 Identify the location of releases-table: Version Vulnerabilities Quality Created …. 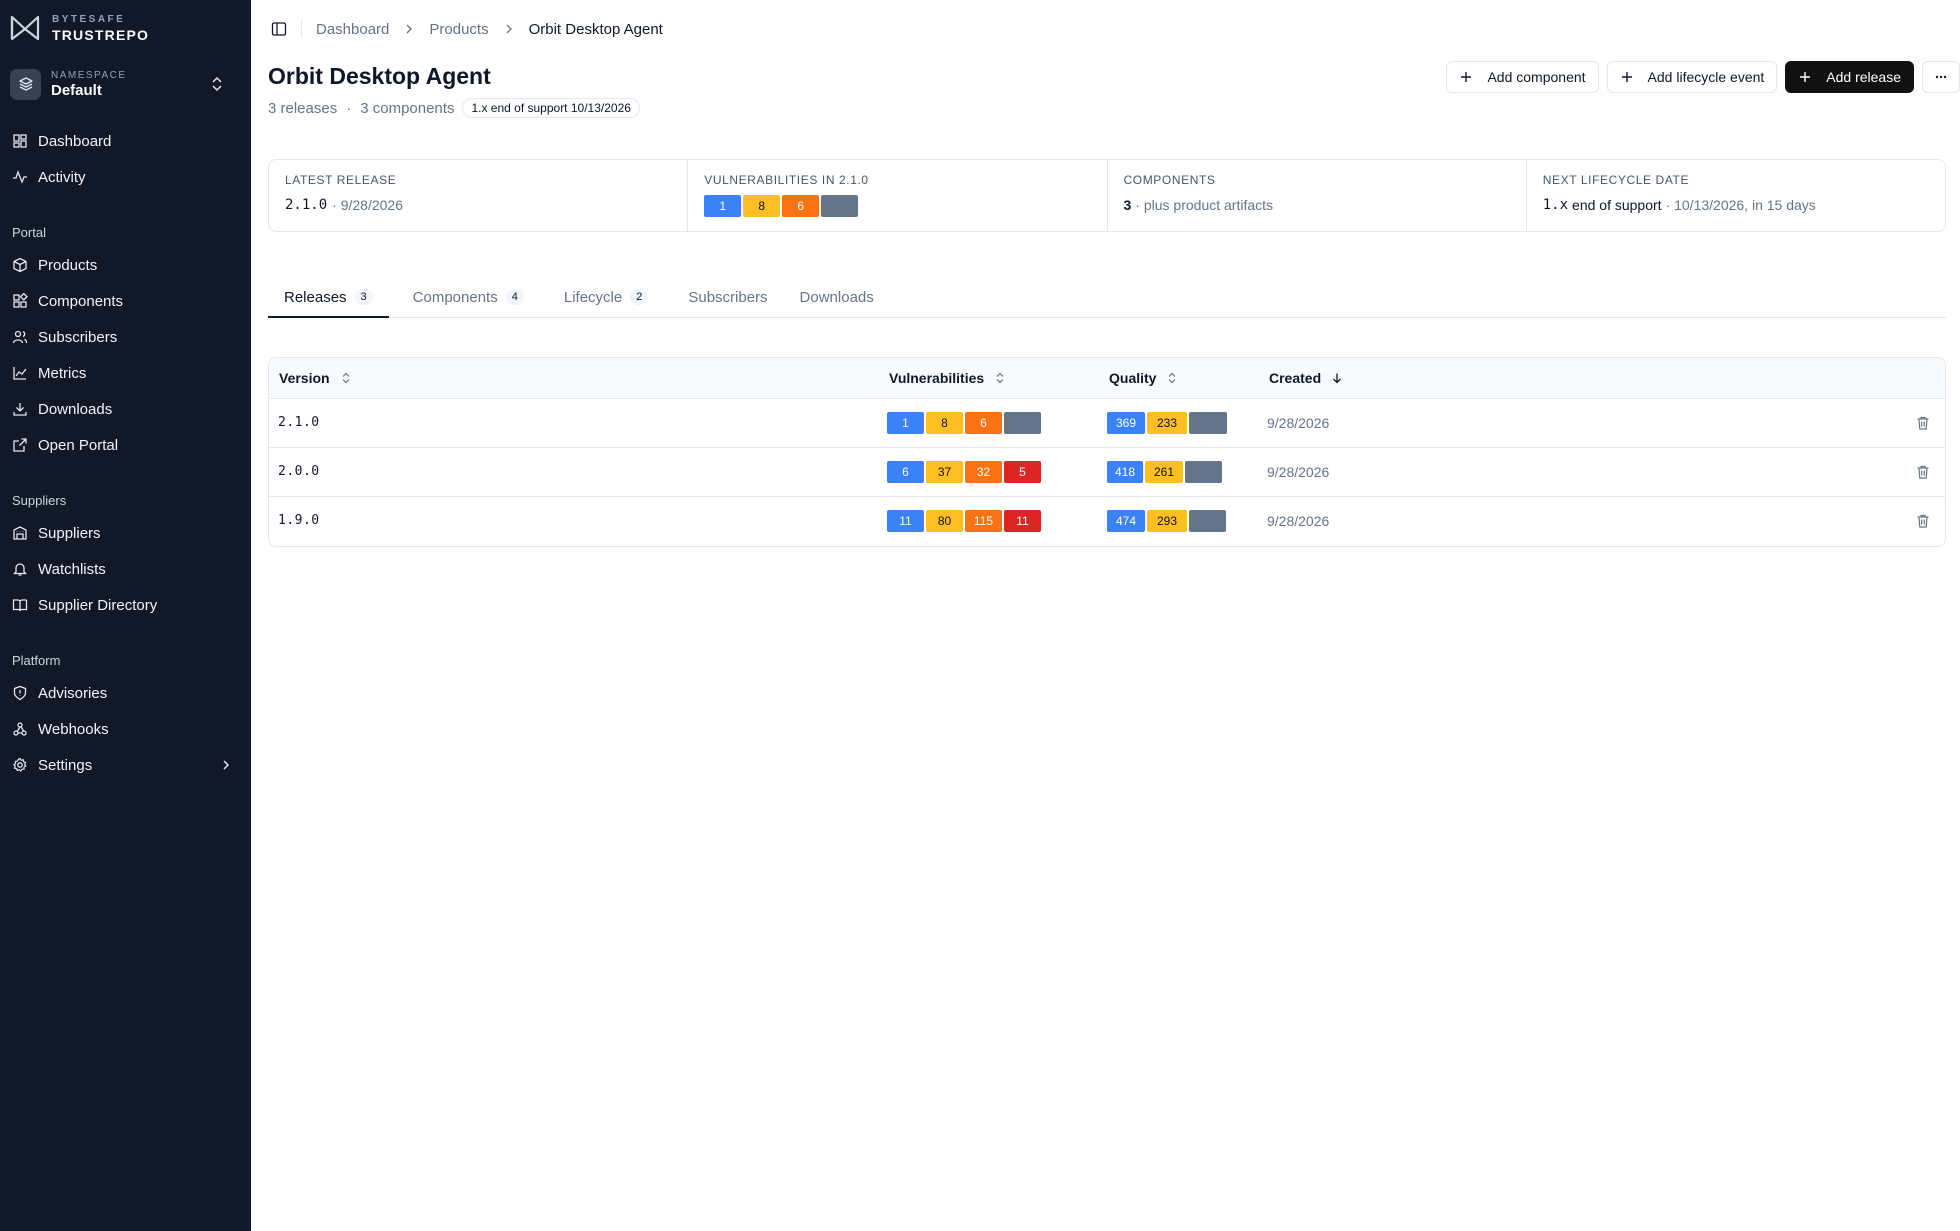
(1107, 452).